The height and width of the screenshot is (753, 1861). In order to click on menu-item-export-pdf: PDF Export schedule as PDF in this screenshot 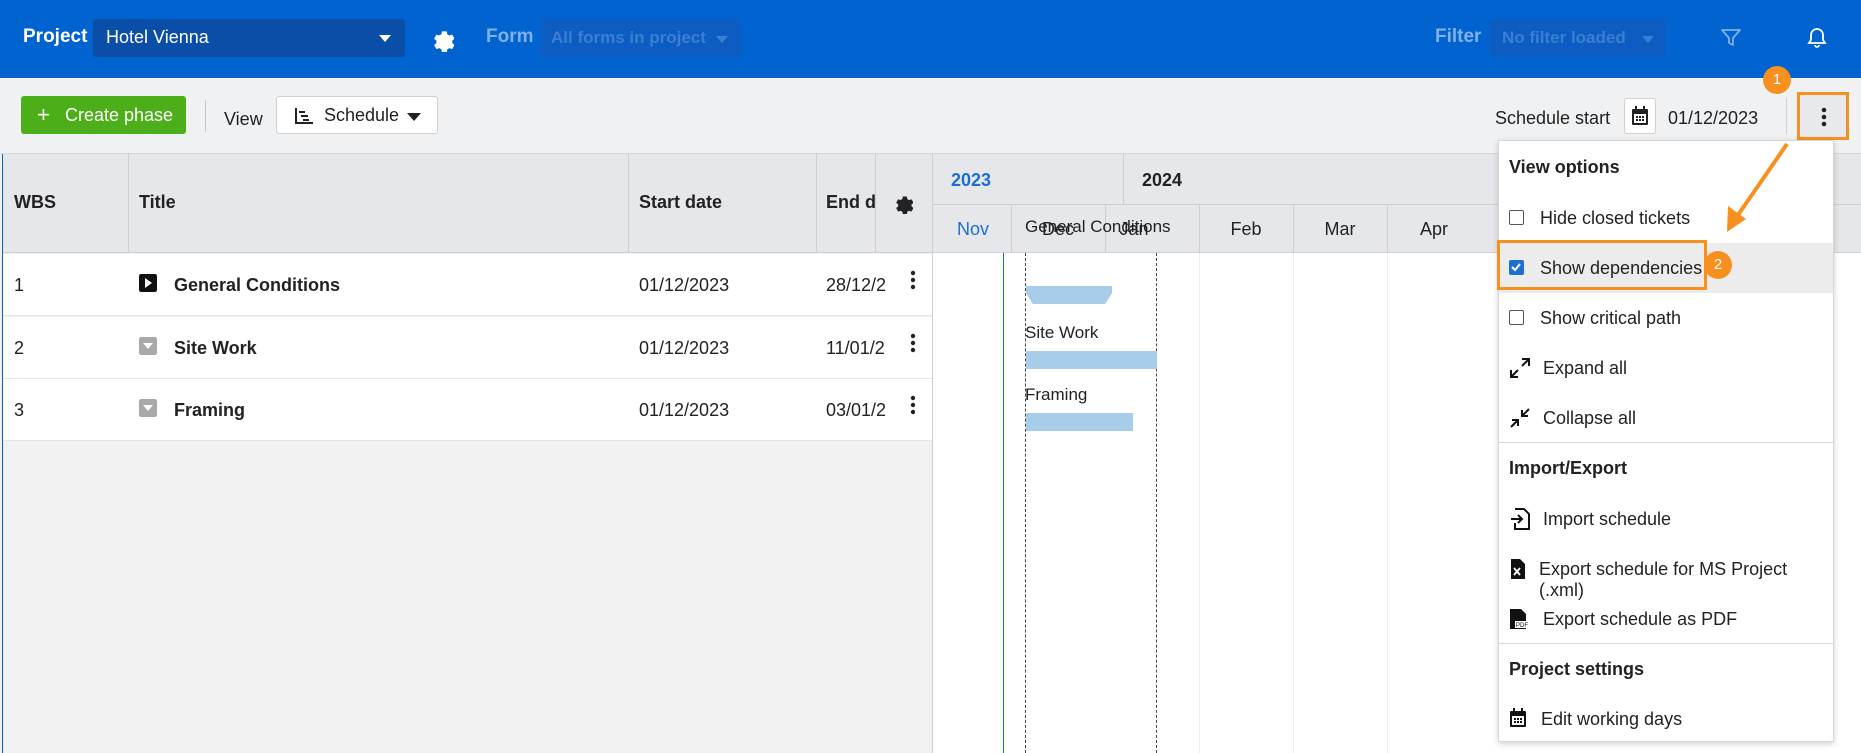, I will do `click(1666, 619)`.